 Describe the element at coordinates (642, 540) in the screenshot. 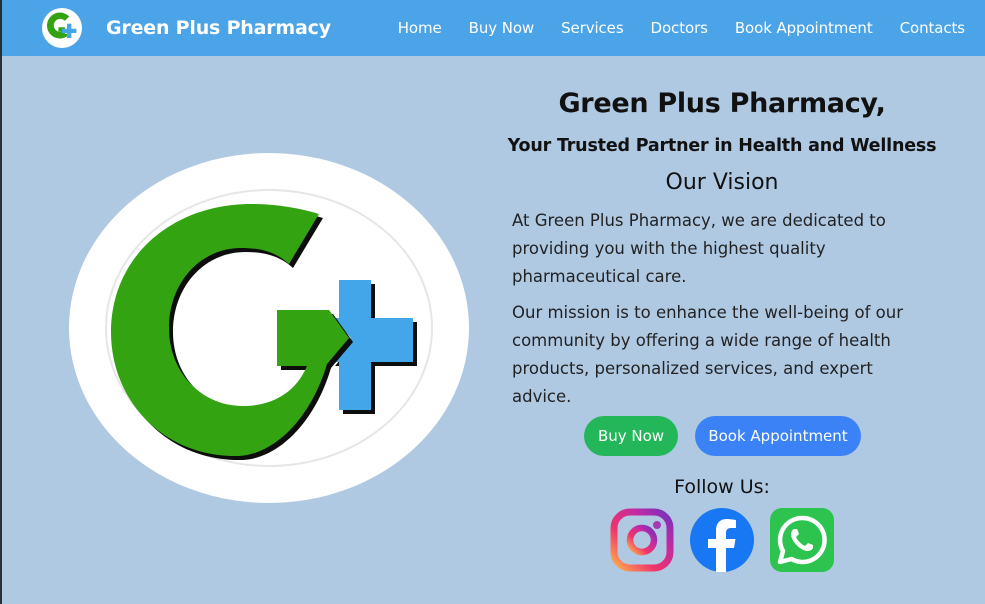

I see `instagram-icon` at that location.